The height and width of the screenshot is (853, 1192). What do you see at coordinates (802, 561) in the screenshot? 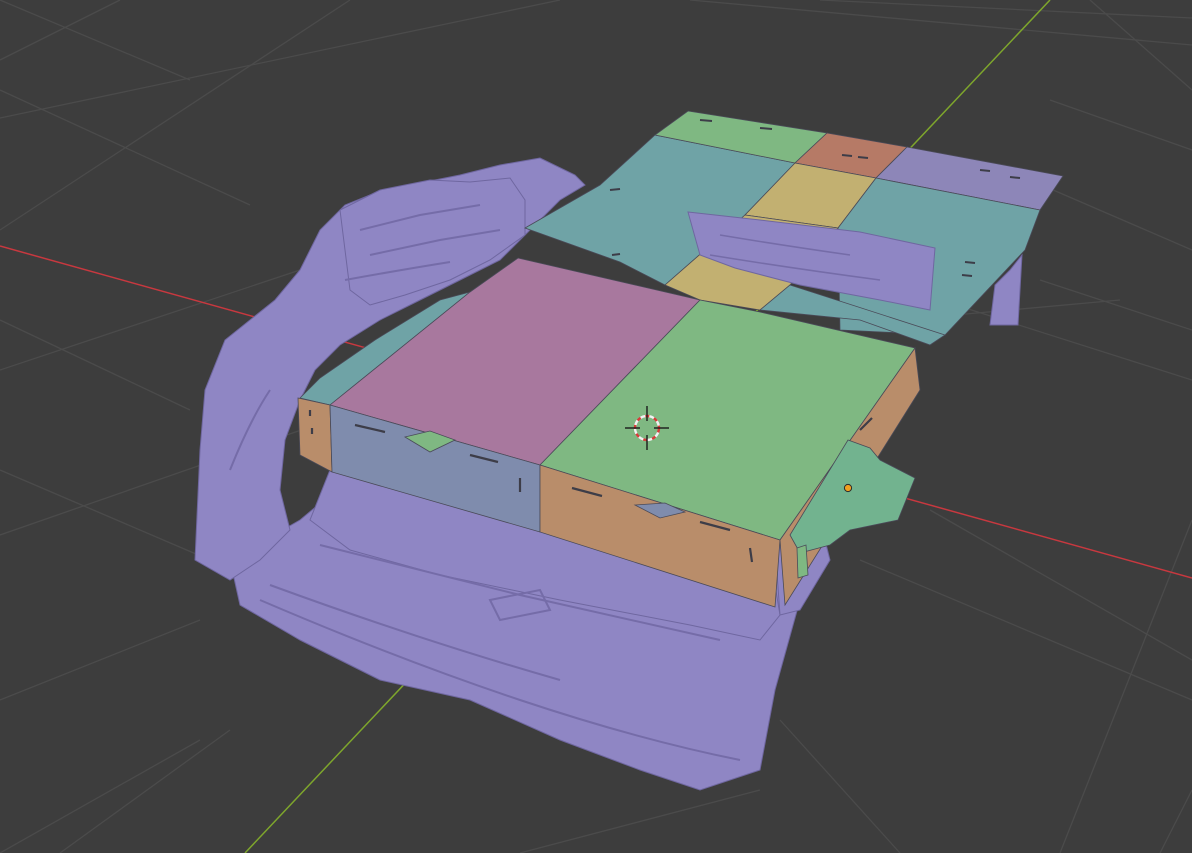
I see `edge-sliver` at bounding box center [802, 561].